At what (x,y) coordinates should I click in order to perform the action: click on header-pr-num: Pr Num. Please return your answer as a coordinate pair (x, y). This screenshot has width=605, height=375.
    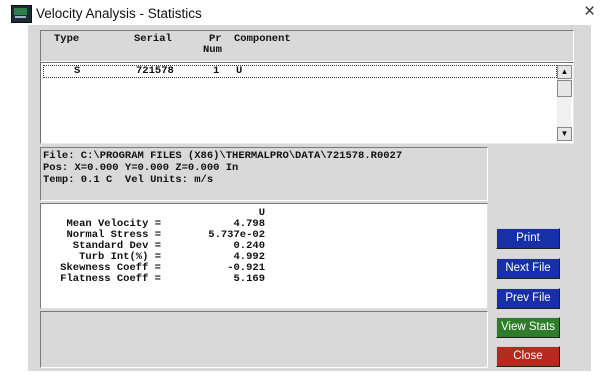
    Looking at the image, I should click on (212, 45).